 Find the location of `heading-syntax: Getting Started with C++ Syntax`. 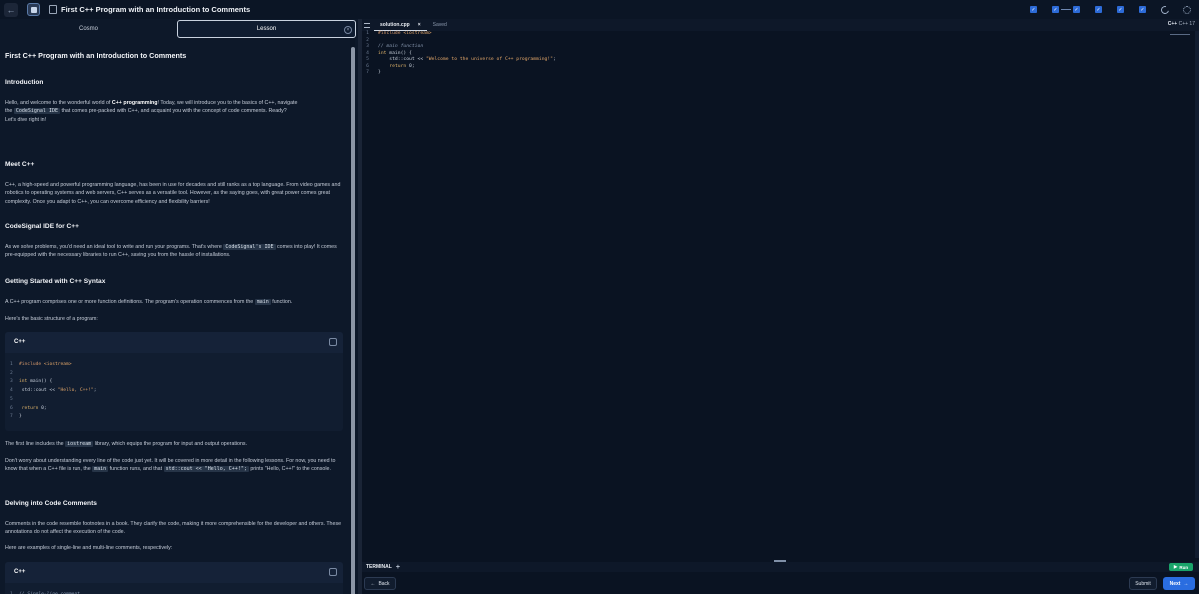

heading-syntax: Getting Started with C++ Syntax is located at coordinates (55, 281).